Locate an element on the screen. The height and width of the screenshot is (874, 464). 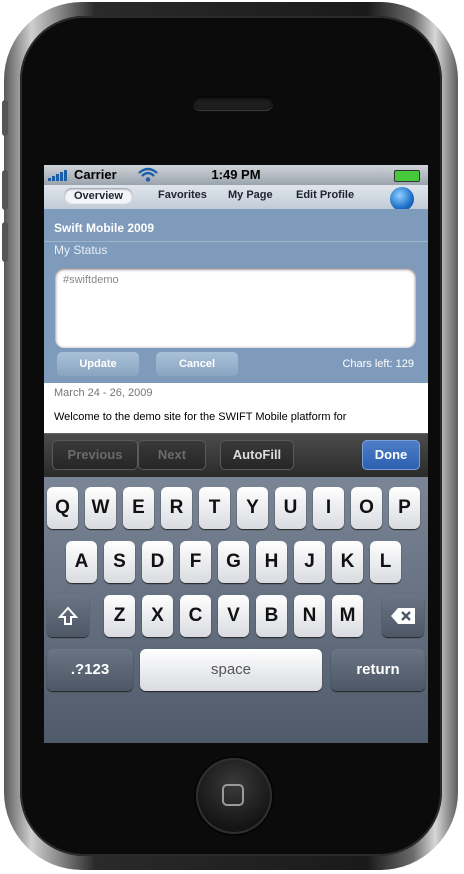
status-textarea: #swiftdemo is located at coordinates (235, 308).